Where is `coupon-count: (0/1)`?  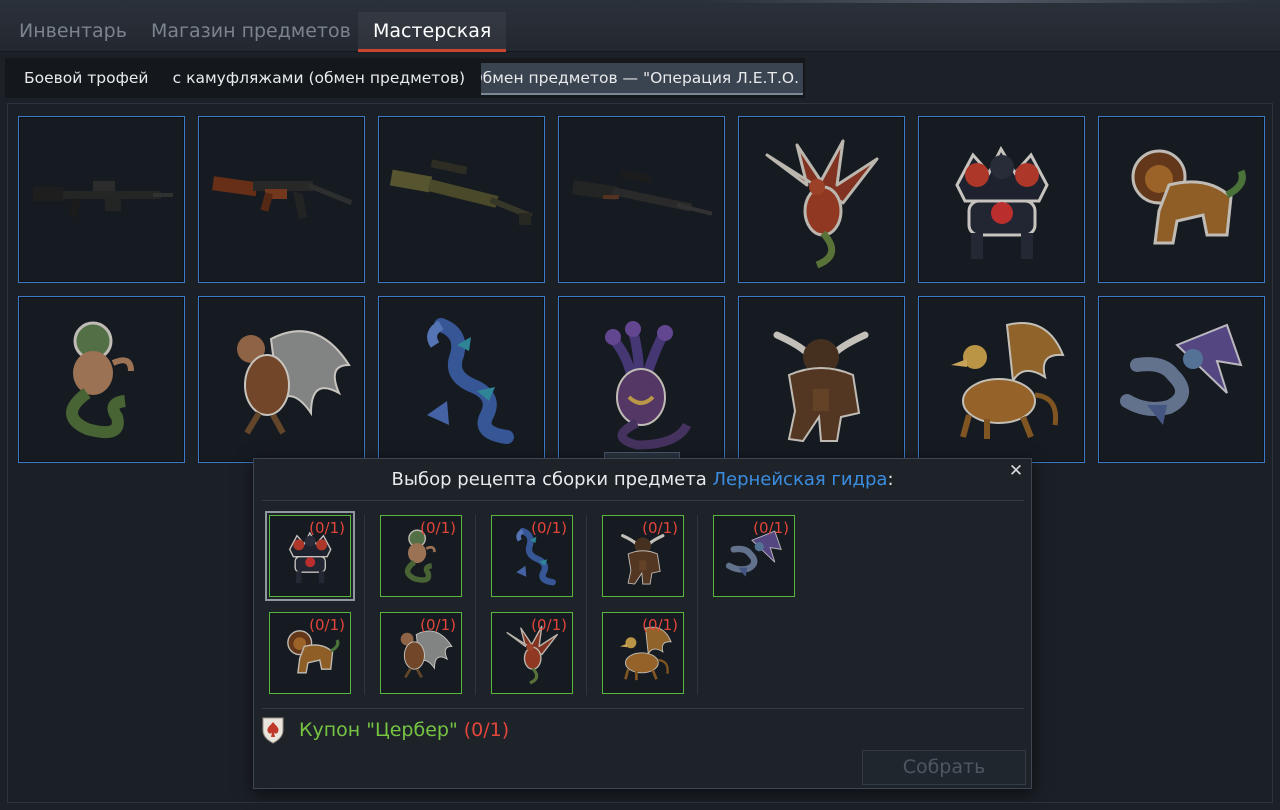 coupon-count: (0/1) is located at coordinates (486, 730).